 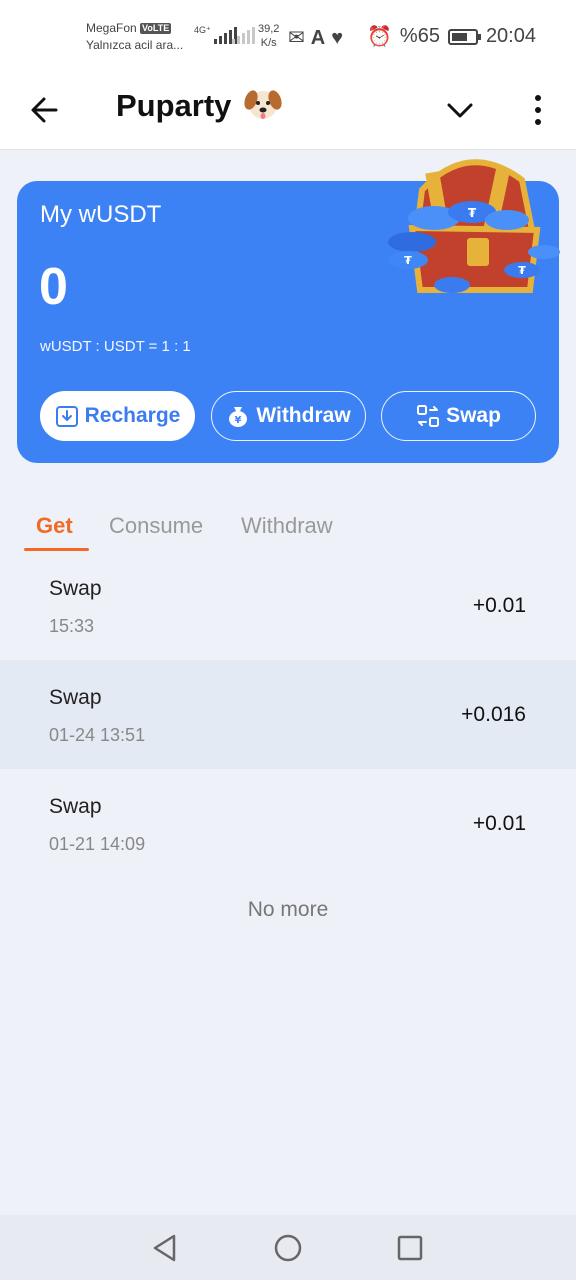 What do you see at coordinates (287, 526) in the screenshot?
I see `tab-withdraw: Withdraw` at bounding box center [287, 526].